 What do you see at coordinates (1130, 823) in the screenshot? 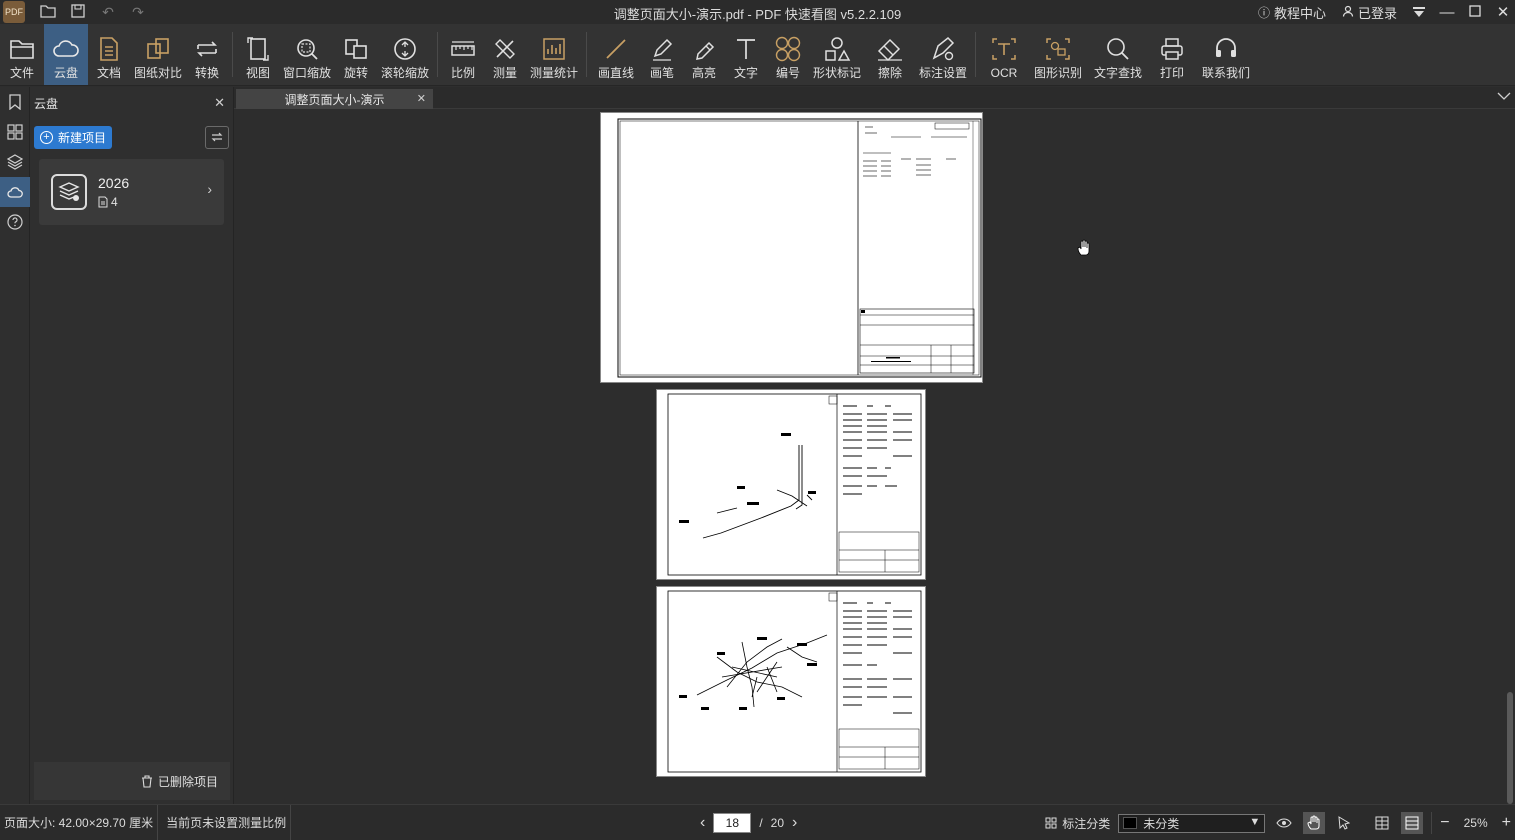
I see `category-color-swatch` at bounding box center [1130, 823].